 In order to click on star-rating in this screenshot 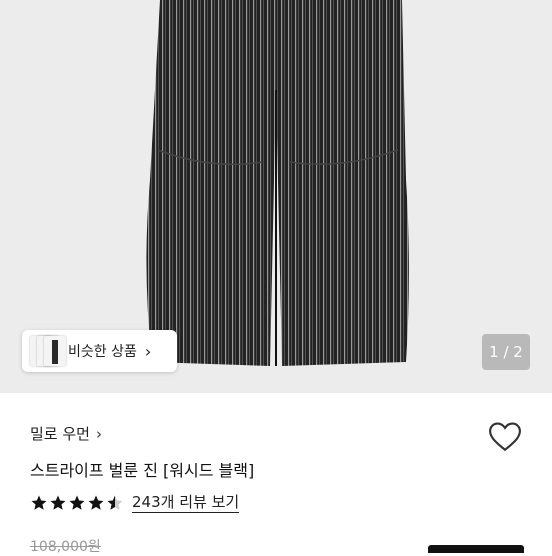, I will do `click(77, 503)`.